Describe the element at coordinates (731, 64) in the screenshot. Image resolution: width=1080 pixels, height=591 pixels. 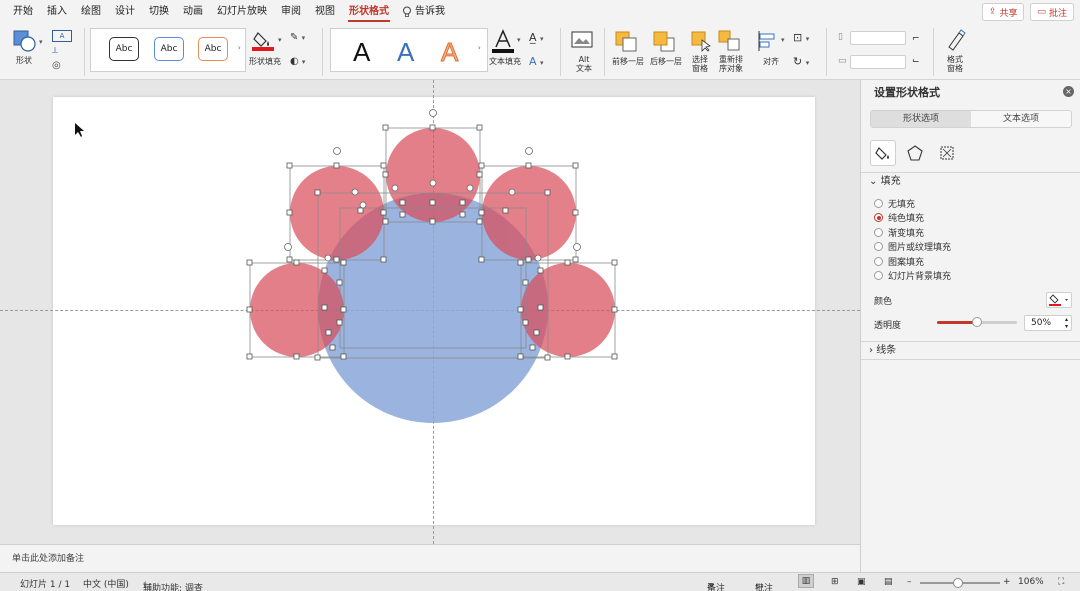
I see `reorder-objects-label: 重新排 序对象` at that location.